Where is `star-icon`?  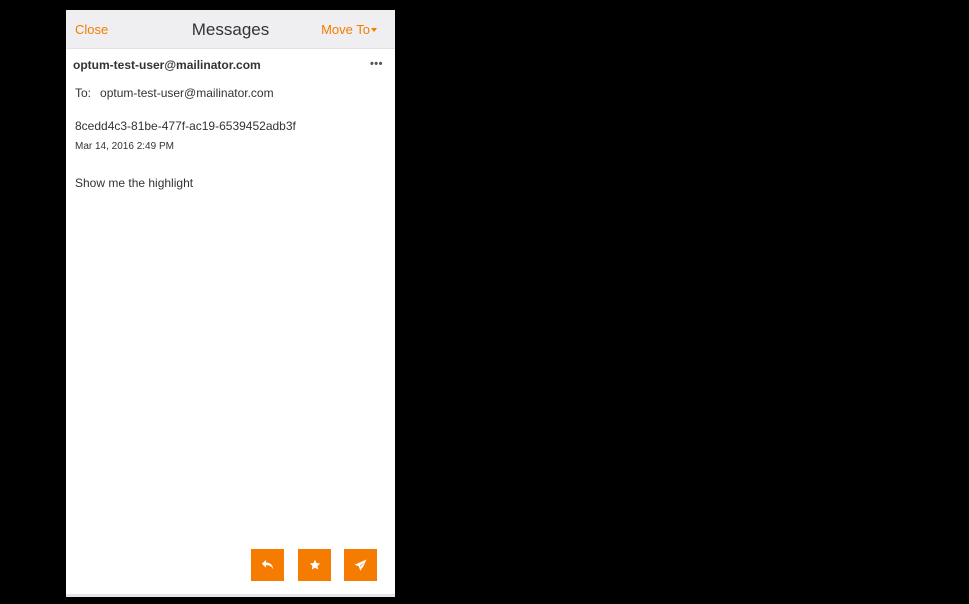
star-icon is located at coordinates (315, 565).